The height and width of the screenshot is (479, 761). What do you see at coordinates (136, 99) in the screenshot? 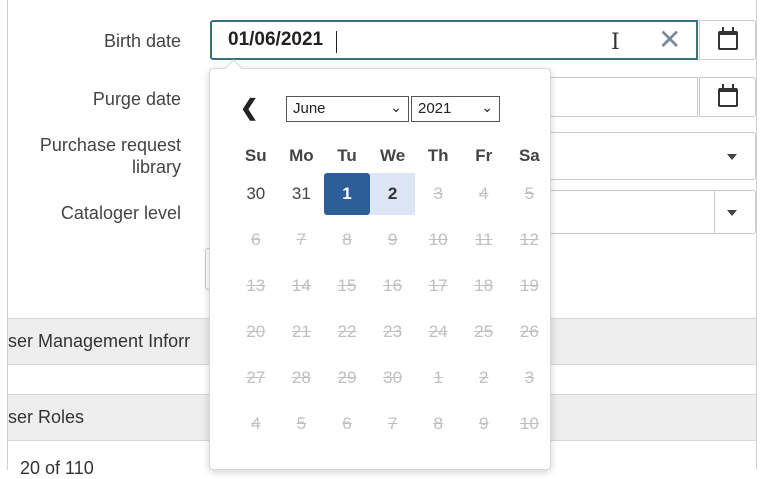
I see `purge-date-label: Purge date` at bounding box center [136, 99].